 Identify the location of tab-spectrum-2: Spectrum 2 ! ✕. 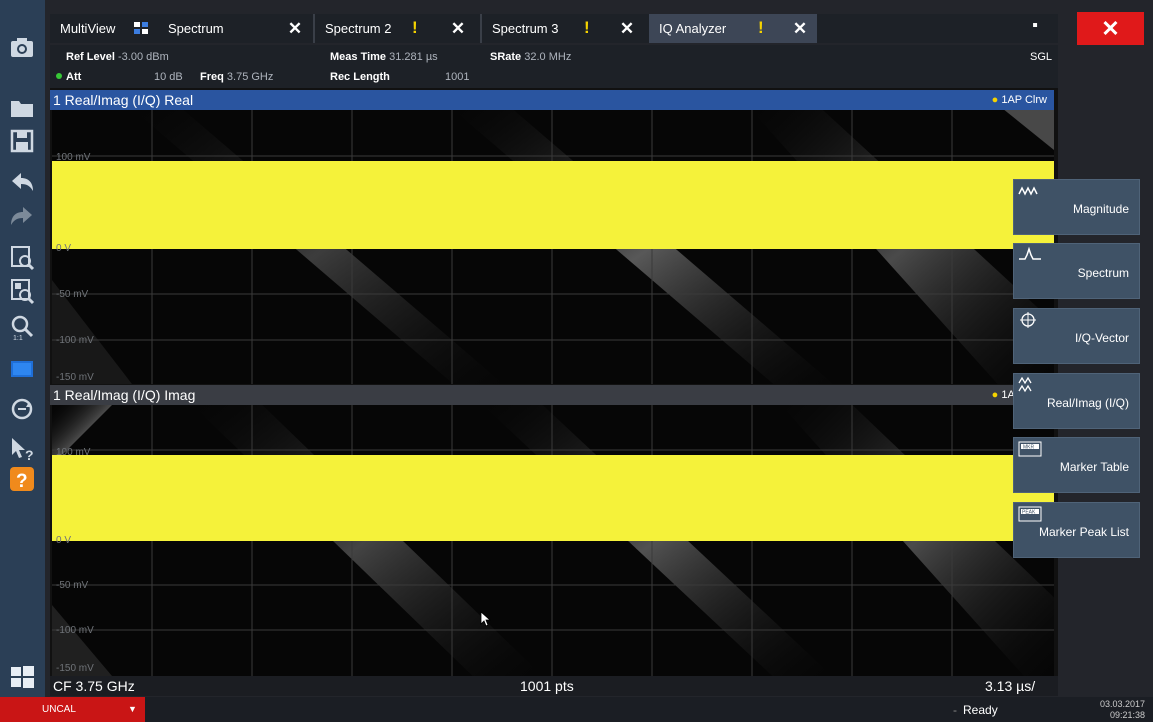
(397, 28).